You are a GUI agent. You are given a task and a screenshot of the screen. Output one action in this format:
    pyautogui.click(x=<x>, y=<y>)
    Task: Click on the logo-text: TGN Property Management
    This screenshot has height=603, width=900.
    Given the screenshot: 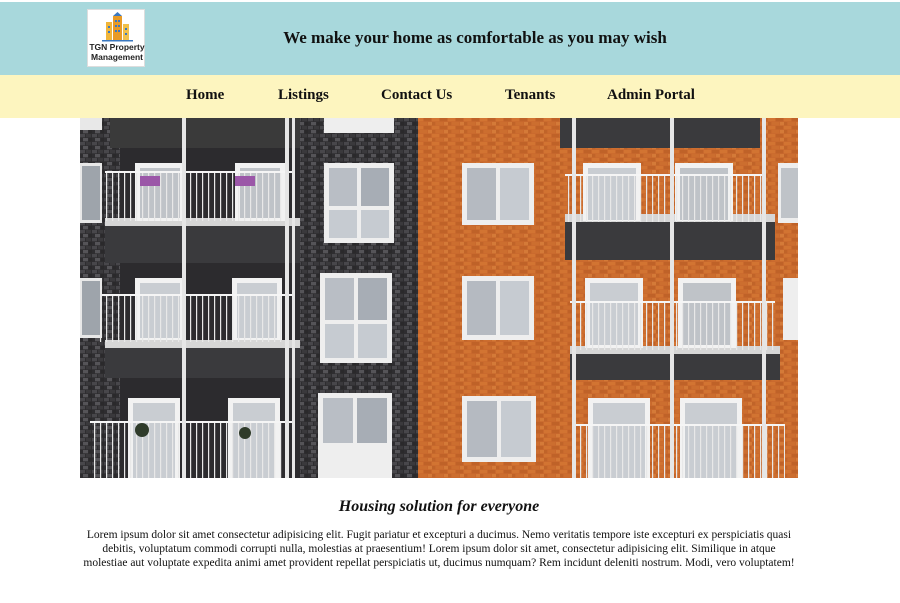 What is the action you would take?
    pyautogui.click(x=117, y=52)
    